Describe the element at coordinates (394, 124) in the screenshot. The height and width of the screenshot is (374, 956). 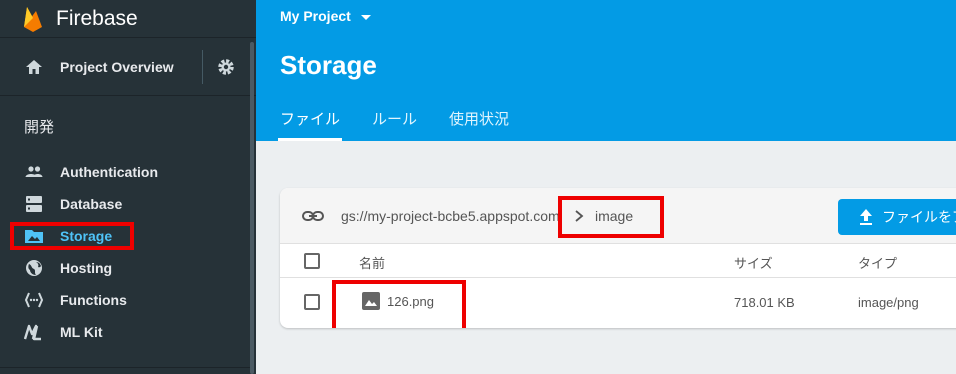
I see `tab-rules: ルール` at that location.